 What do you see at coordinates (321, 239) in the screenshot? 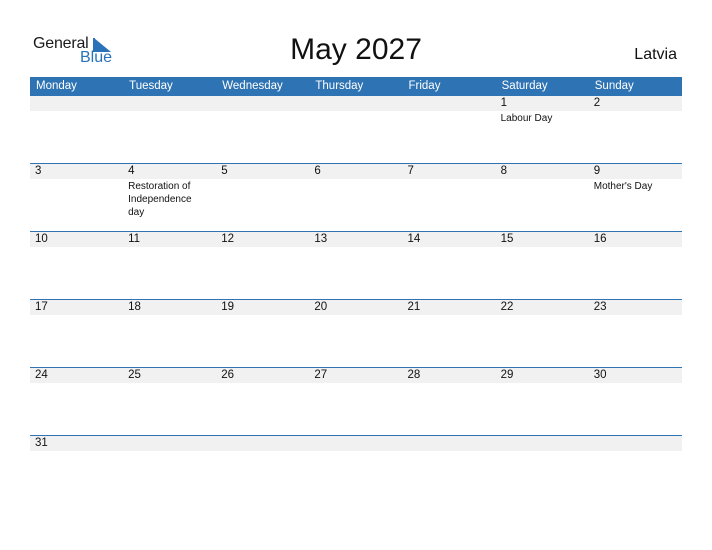
I see `day-number: 13` at bounding box center [321, 239].